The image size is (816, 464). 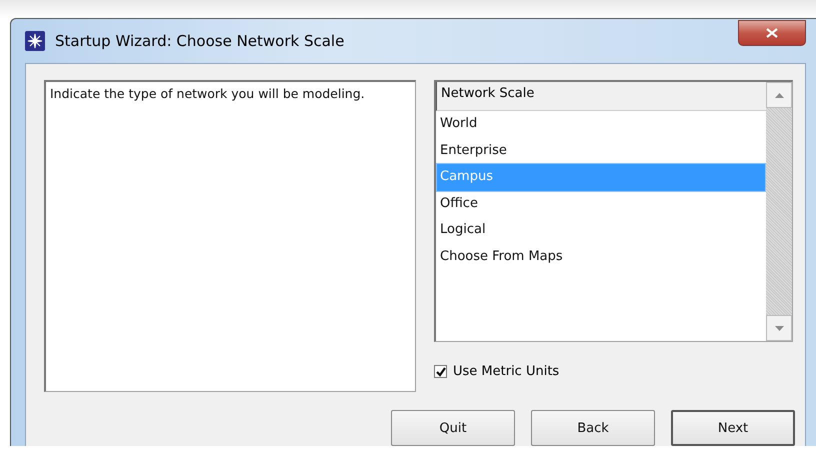 What do you see at coordinates (601, 124) in the screenshot?
I see `list-item: World` at bounding box center [601, 124].